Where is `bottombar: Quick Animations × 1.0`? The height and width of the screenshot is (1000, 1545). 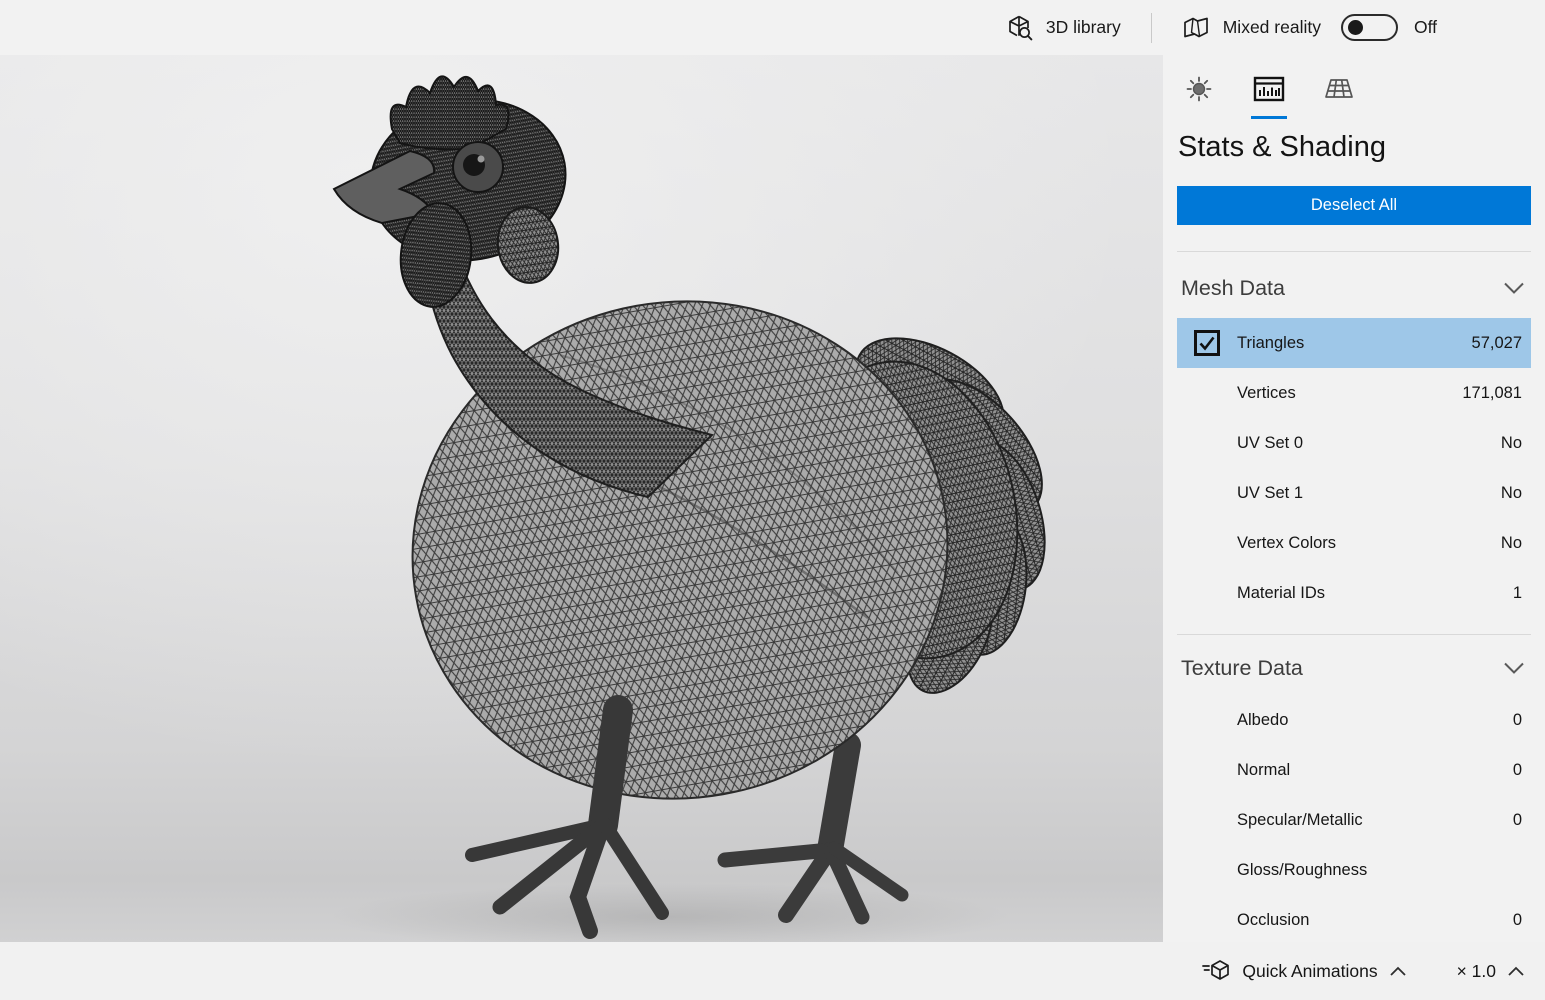
bottombar: Quick Animations × 1.0 is located at coordinates (772, 971).